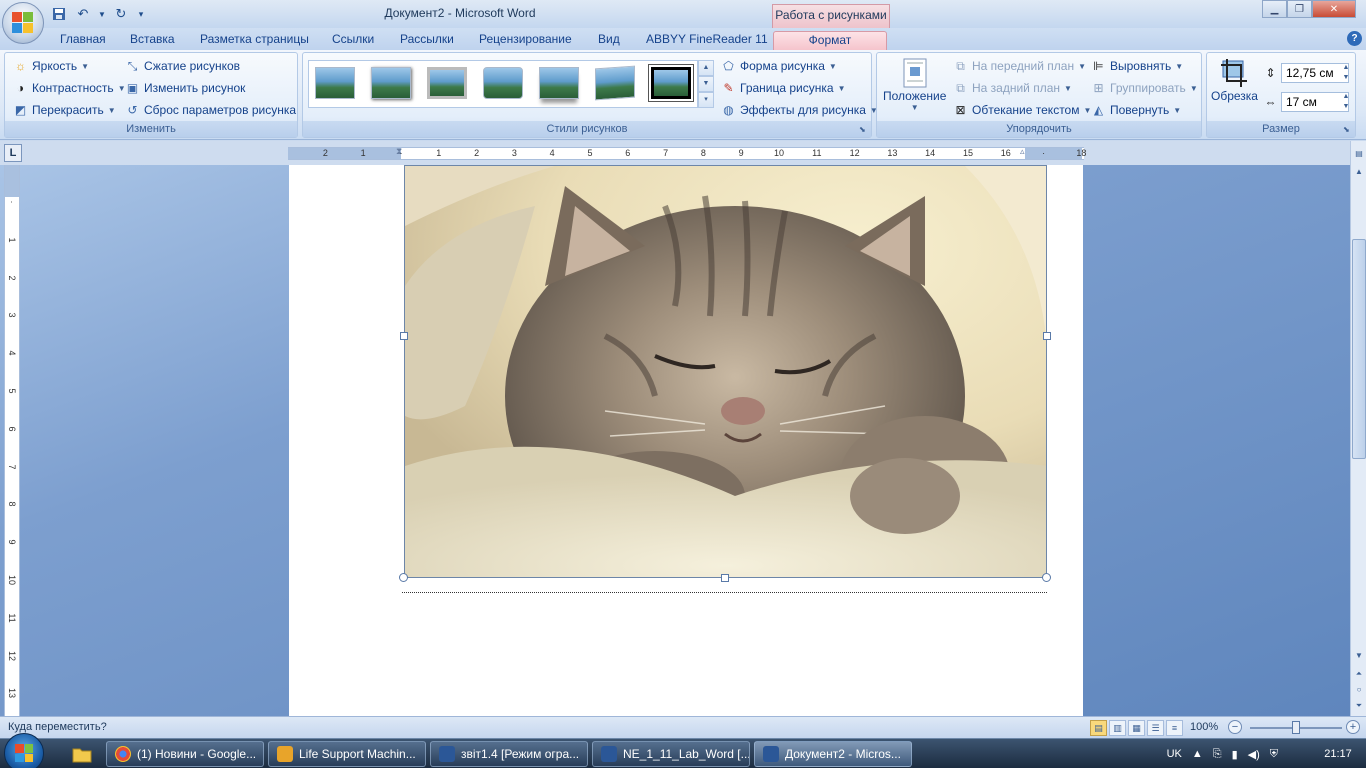 This screenshot has height=768, width=1366. What do you see at coordinates (799, 110) in the screenshot?
I see `picture-effects-button: ◍ Эффекты для рисунка ▼` at bounding box center [799, 110].